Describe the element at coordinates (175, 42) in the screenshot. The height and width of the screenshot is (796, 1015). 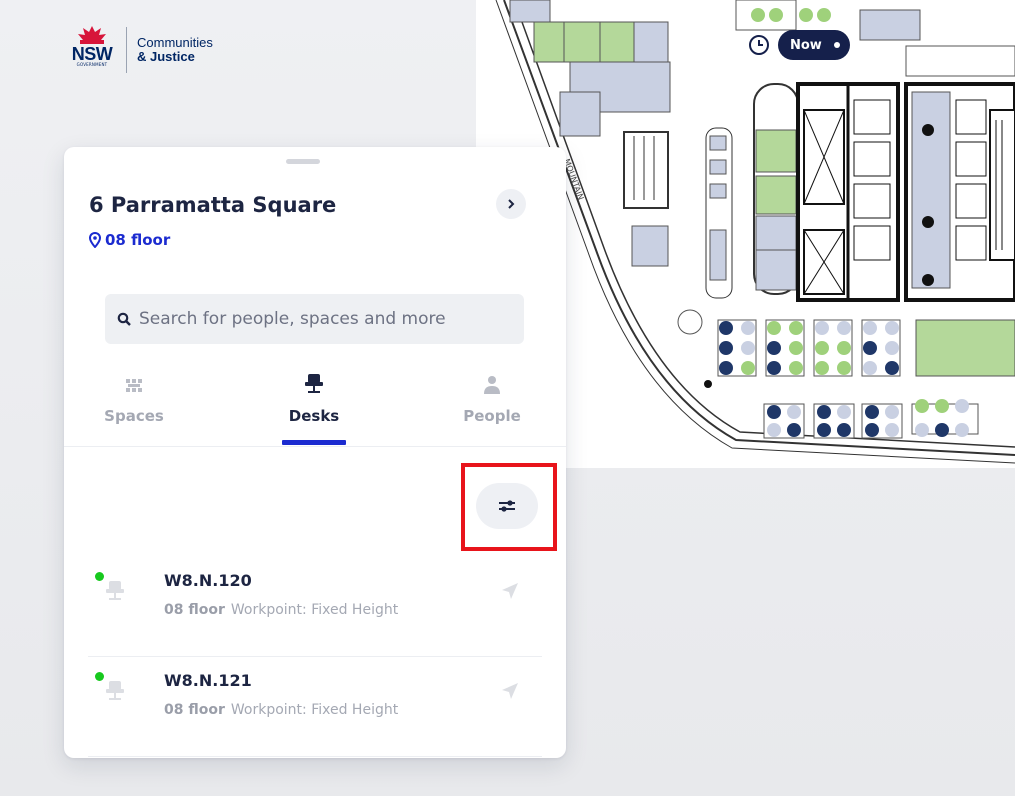
I see `org-name-line1: Communities` at that location.